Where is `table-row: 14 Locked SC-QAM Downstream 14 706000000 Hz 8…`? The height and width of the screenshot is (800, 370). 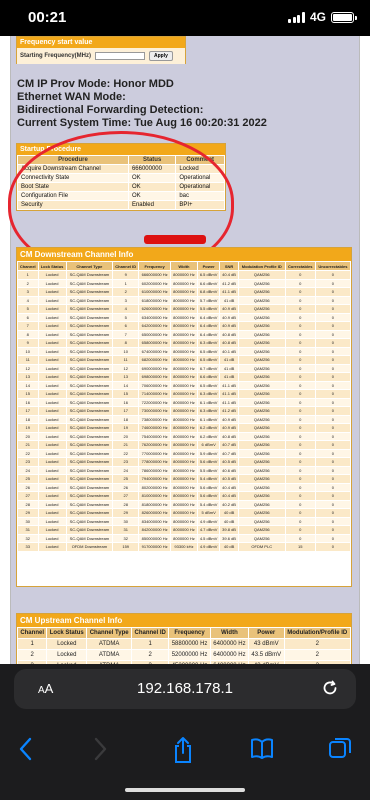
table-row: 14 Locked SC-QAM Downstream 14 706000000 Hz 8… is located at coordinates (184, 385).